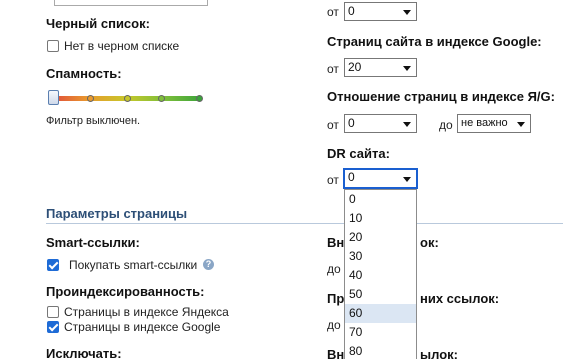 This screenshot has height=362, width=563. I want to click on dr-from-value: 0, so click(351, 177).